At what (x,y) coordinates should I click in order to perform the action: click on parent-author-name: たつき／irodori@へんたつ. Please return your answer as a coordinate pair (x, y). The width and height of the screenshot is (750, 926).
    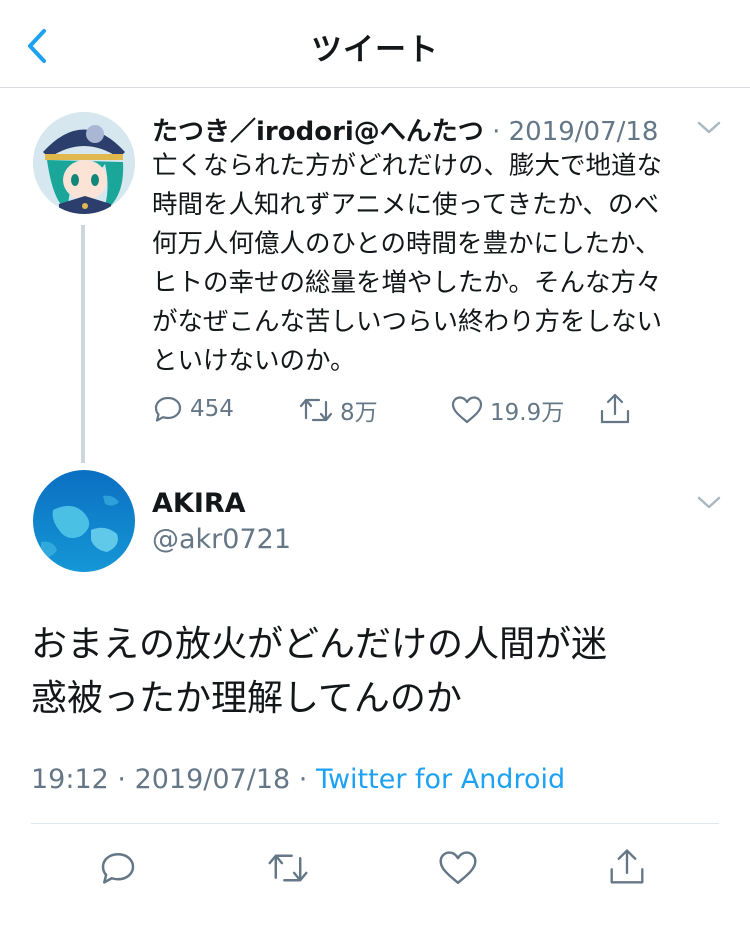
    Looking at the image, I should click on (318, 132).